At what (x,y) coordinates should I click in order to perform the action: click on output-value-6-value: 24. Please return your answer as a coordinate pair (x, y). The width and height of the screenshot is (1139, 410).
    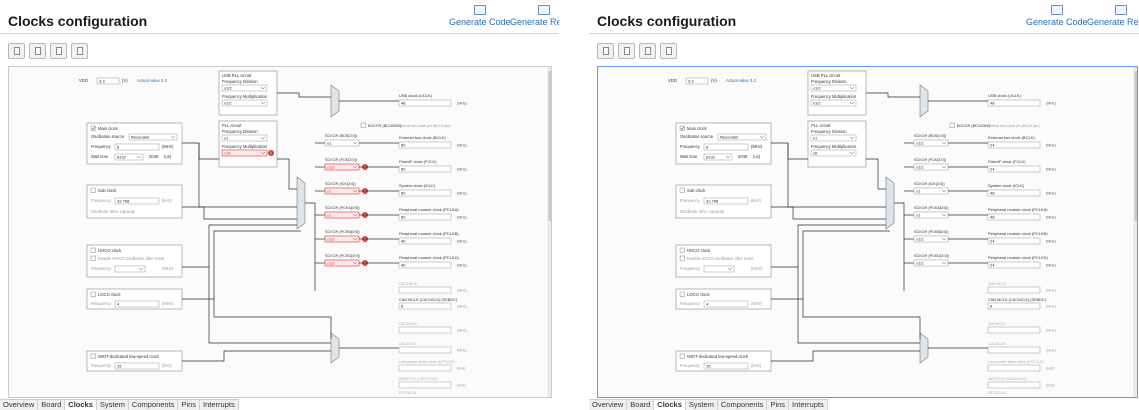
    Looking at the image, I should click on (992, 265).